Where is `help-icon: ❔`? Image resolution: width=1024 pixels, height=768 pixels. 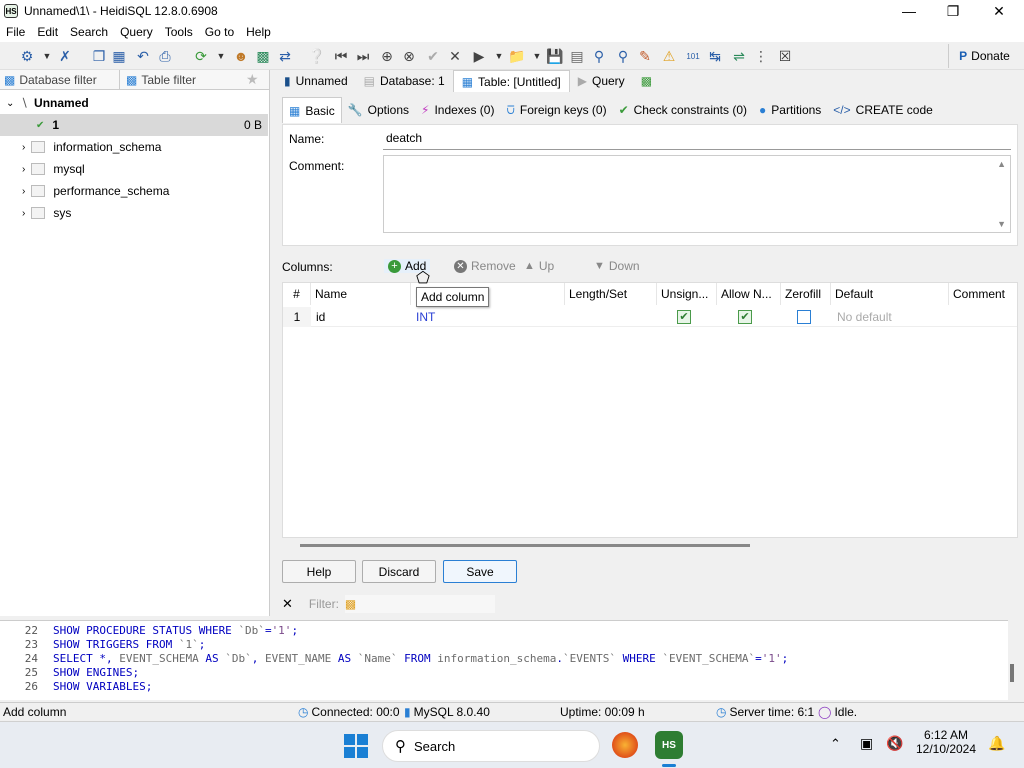 help-icon: ❔ is located at coordinates (317, 56).